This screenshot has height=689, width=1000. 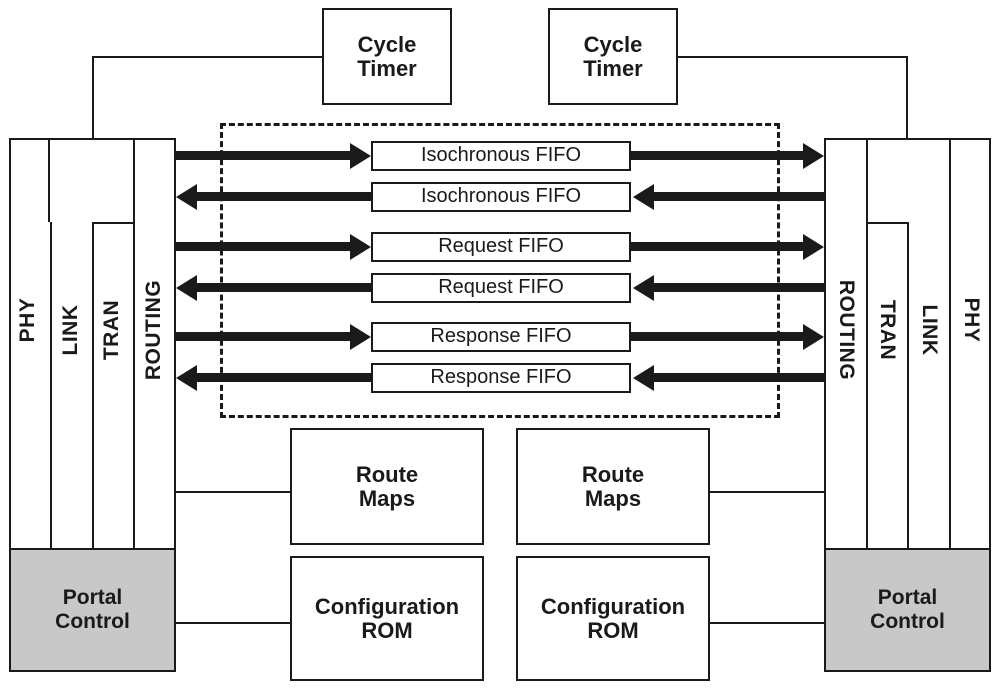 What do you see at coordinates (387, 44) in the screenshot?
I see `cycle-timer-left-line1: Cycle` at bounding box center [387, 44].